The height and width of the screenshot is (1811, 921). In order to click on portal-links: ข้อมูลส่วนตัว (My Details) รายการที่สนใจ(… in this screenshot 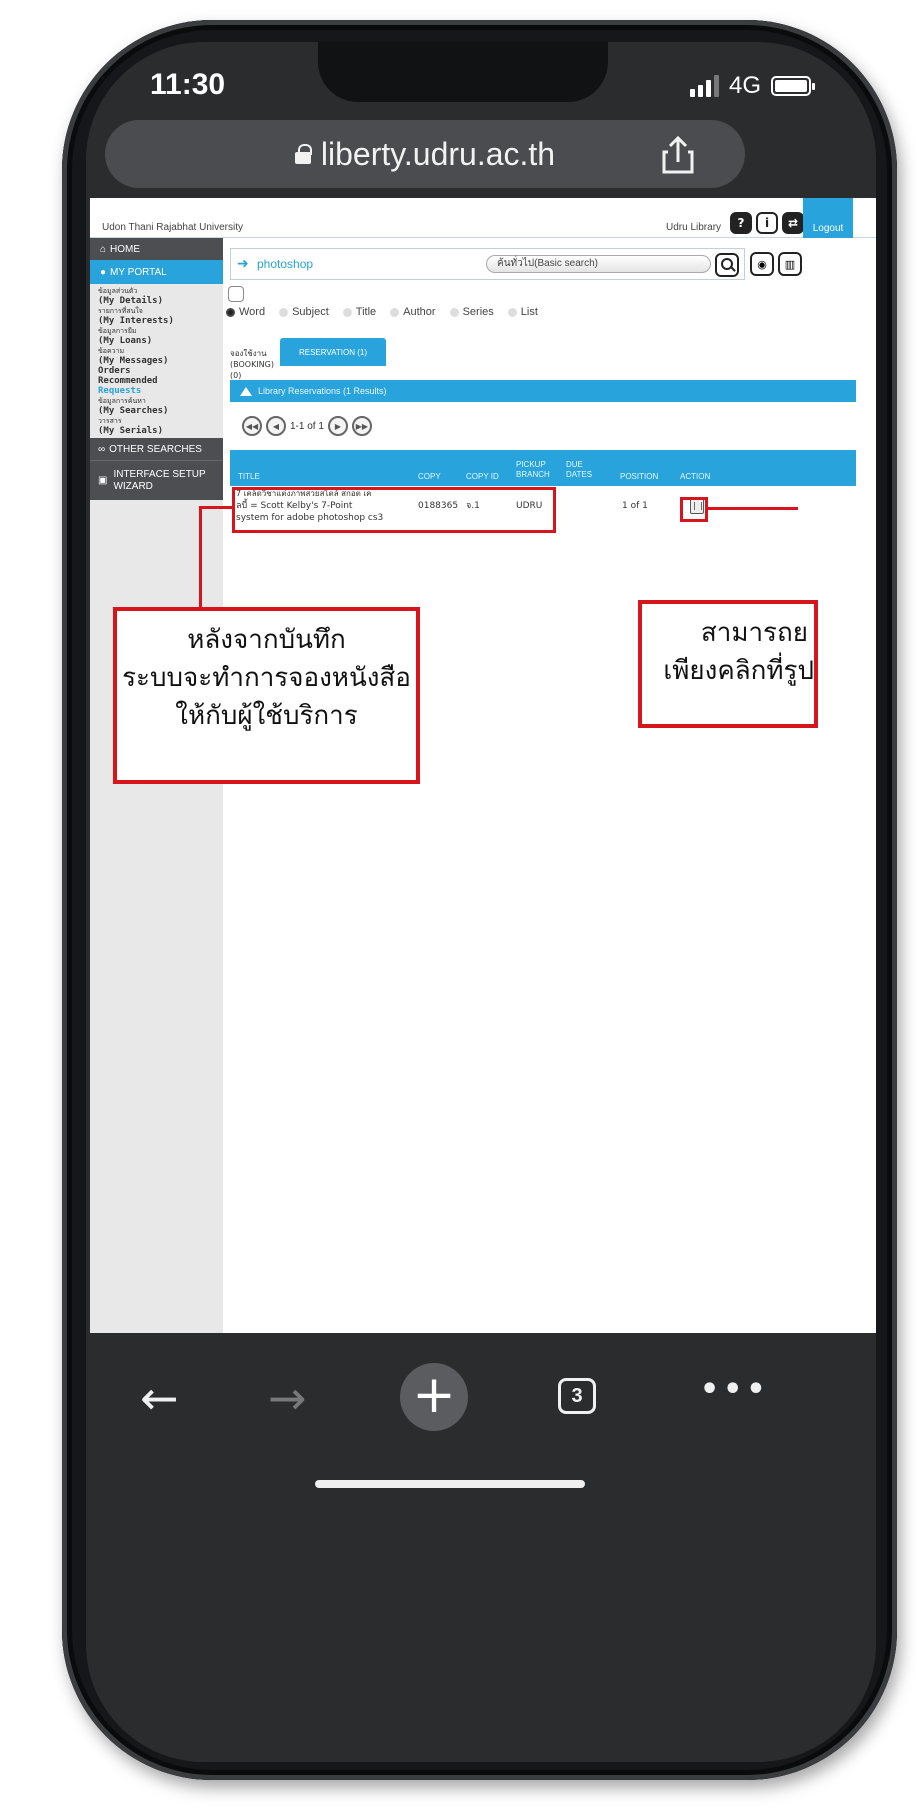, I will do `click(156, 360)`.